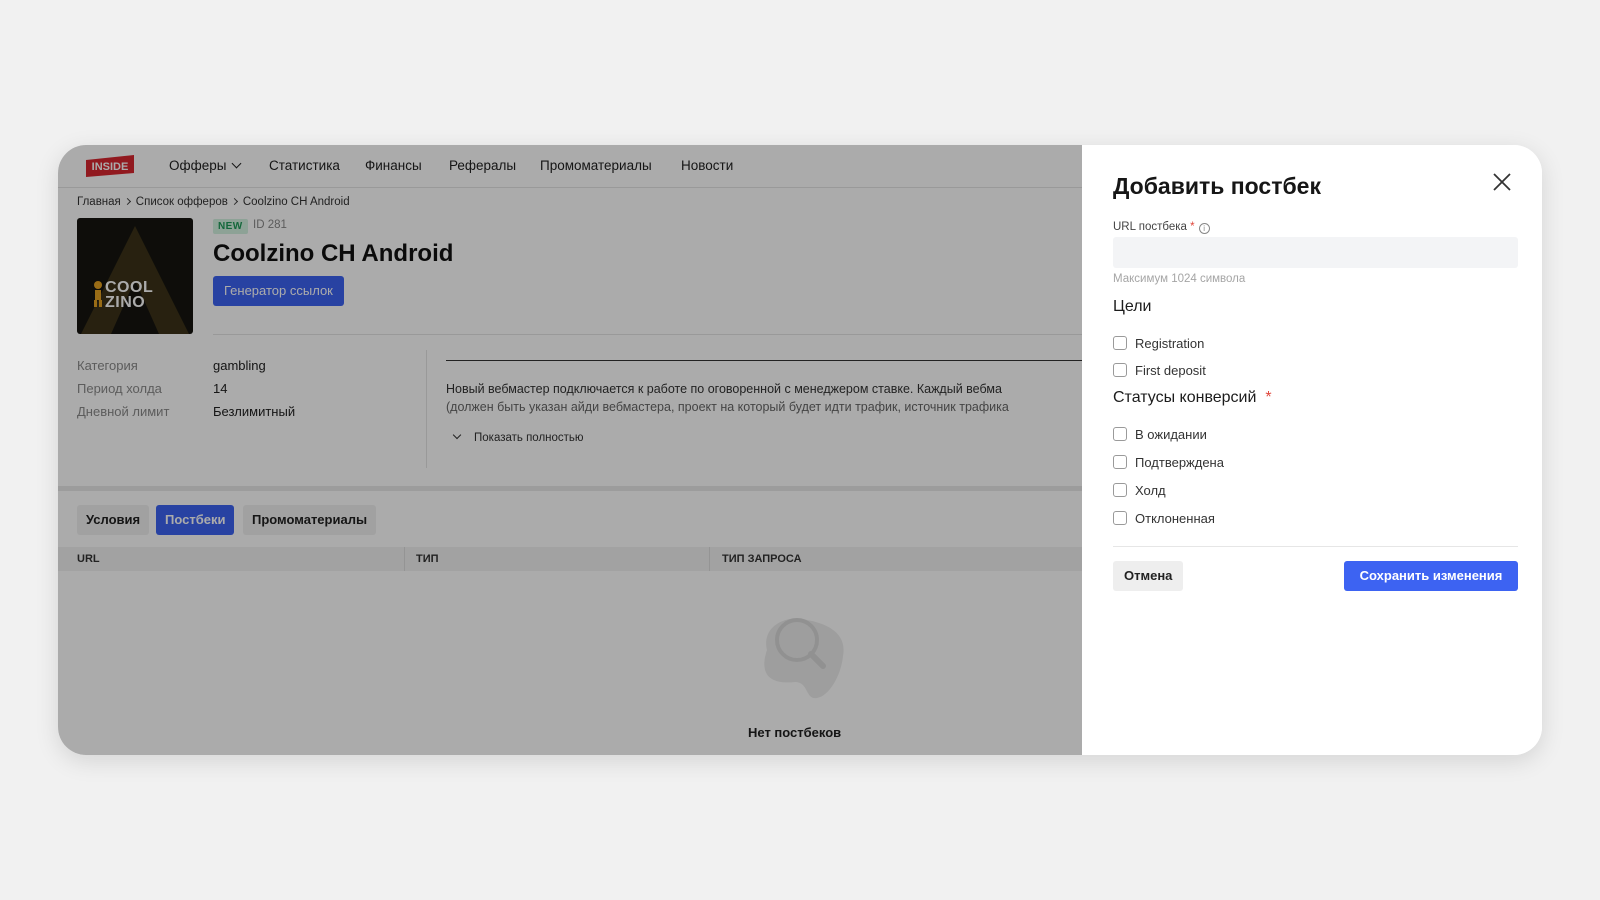 The image size is (1600, 900). Describe the element at coordinates (1502, 182) in the screenshot. I see `close-icon` at that location.